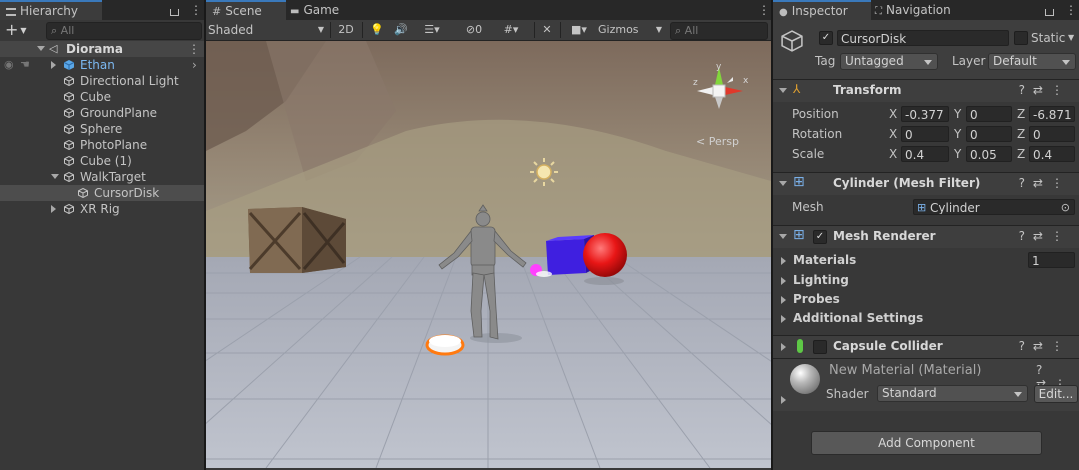  Describe the element at coordinates (511, 30) in the screenshot. I see `grid-dropdown-icon: #▾` at that location.